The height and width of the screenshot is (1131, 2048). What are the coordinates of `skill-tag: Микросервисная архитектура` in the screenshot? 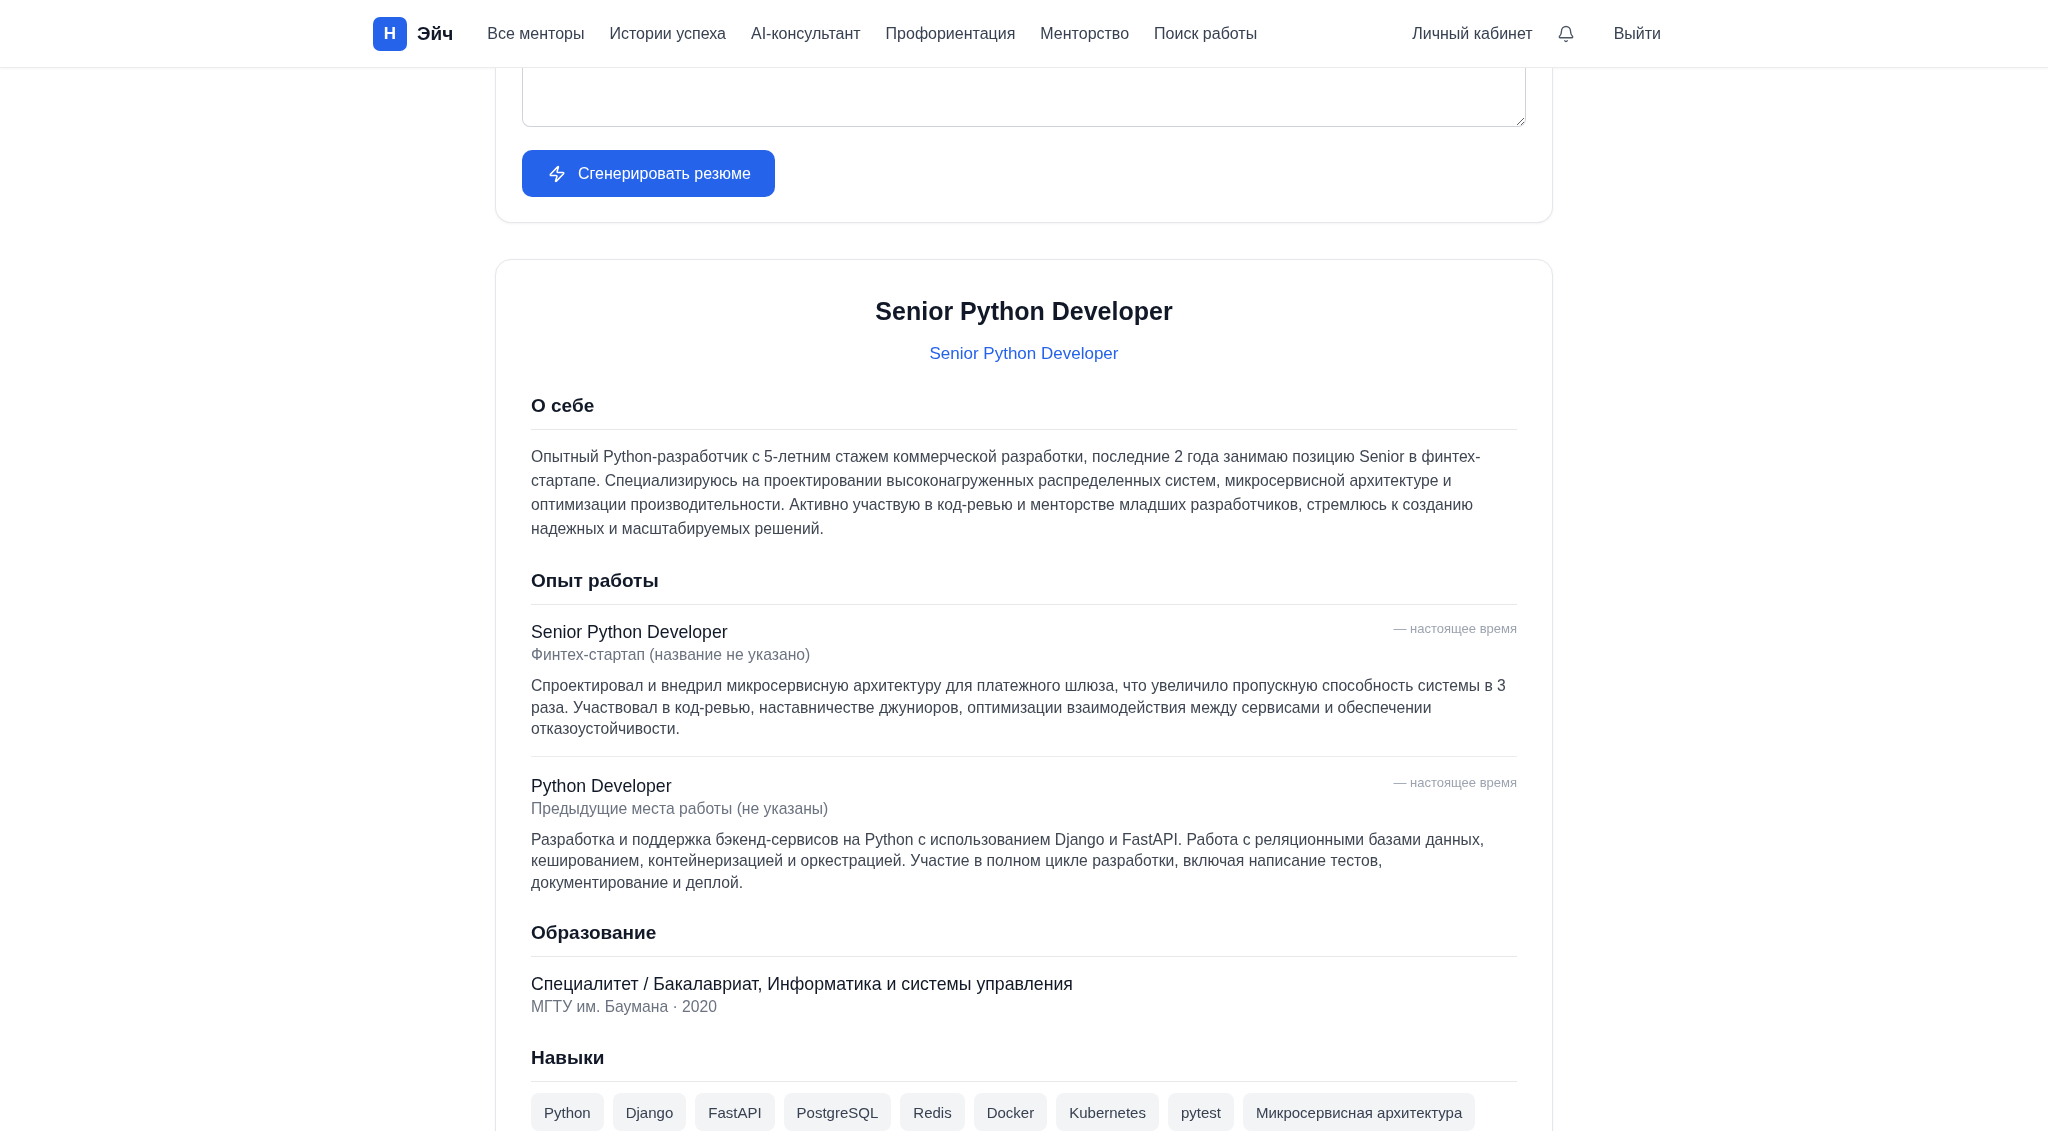 It's located at (1359, 1112).